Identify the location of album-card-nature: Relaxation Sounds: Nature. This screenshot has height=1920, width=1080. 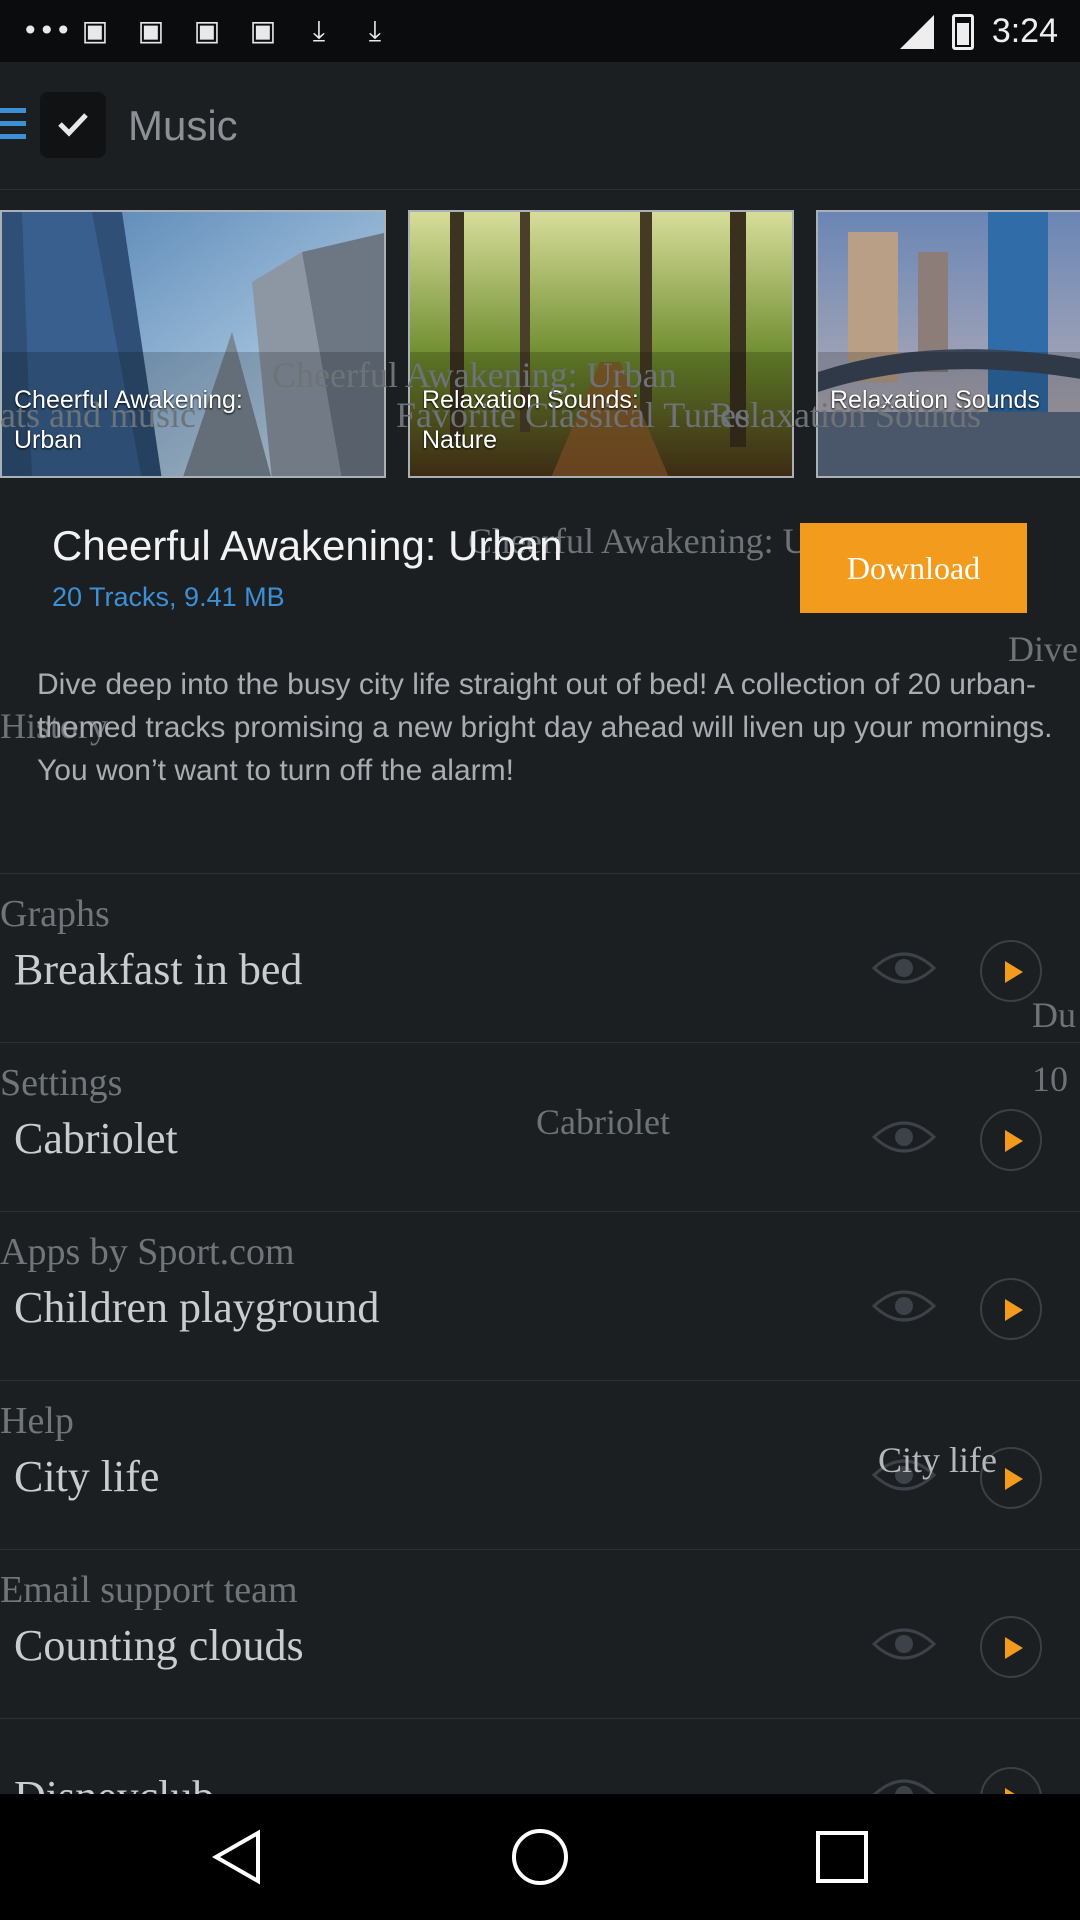
(601, 344).